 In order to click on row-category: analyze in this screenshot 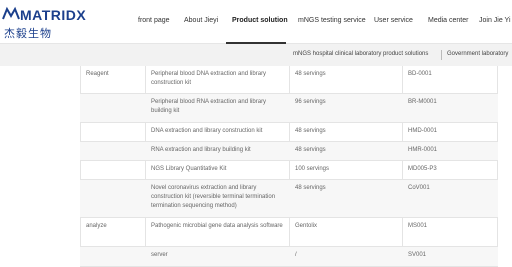, I will do `click(96, 226)`.